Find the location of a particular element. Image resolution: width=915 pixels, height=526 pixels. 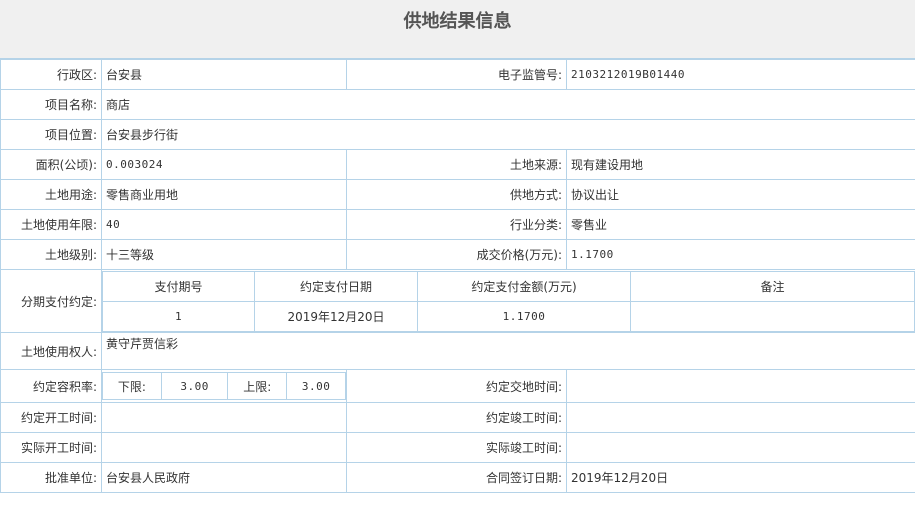

supervision-no-label: 电子监管号: is located at coordinates (456, 74).